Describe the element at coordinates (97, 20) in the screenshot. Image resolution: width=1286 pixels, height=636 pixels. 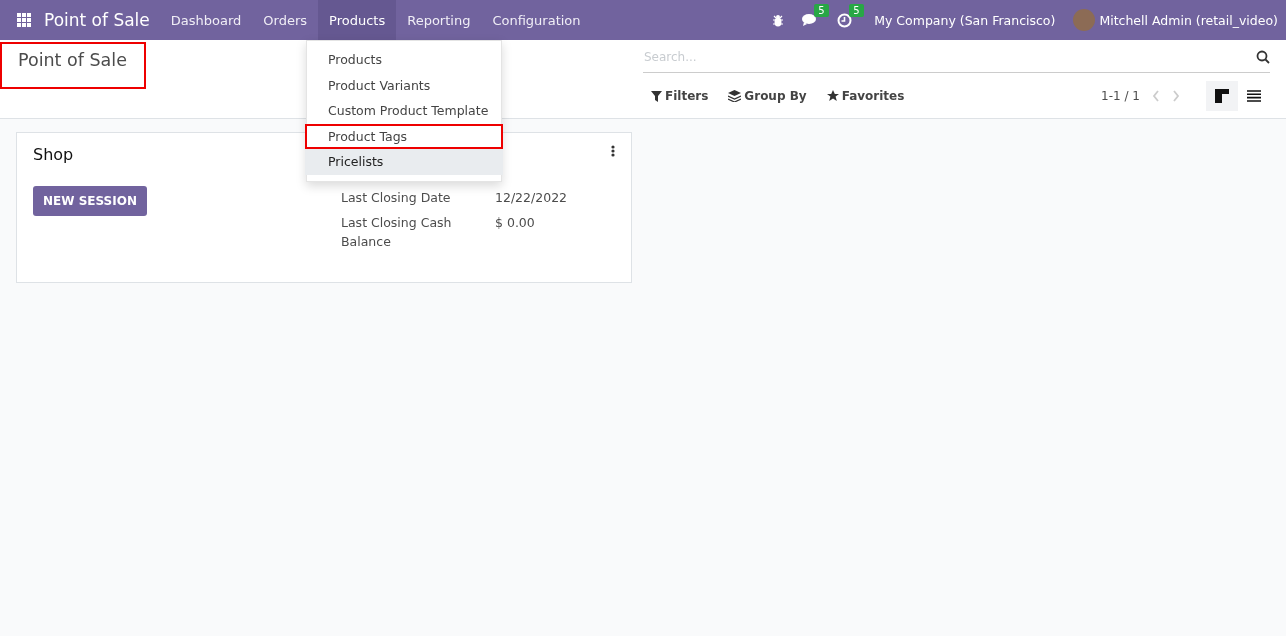
I see `app-name: Point of Sale` at that location.